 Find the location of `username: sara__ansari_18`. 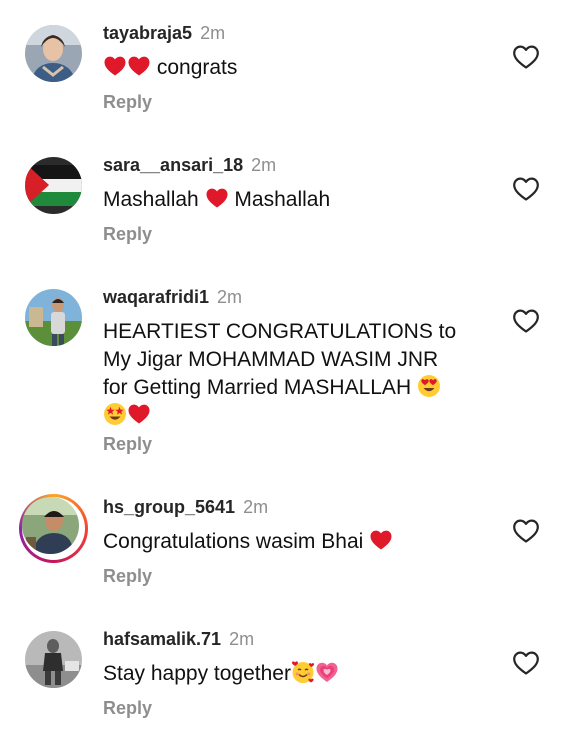

username: sara__ansari_18 is located at coordinates (173, 165).